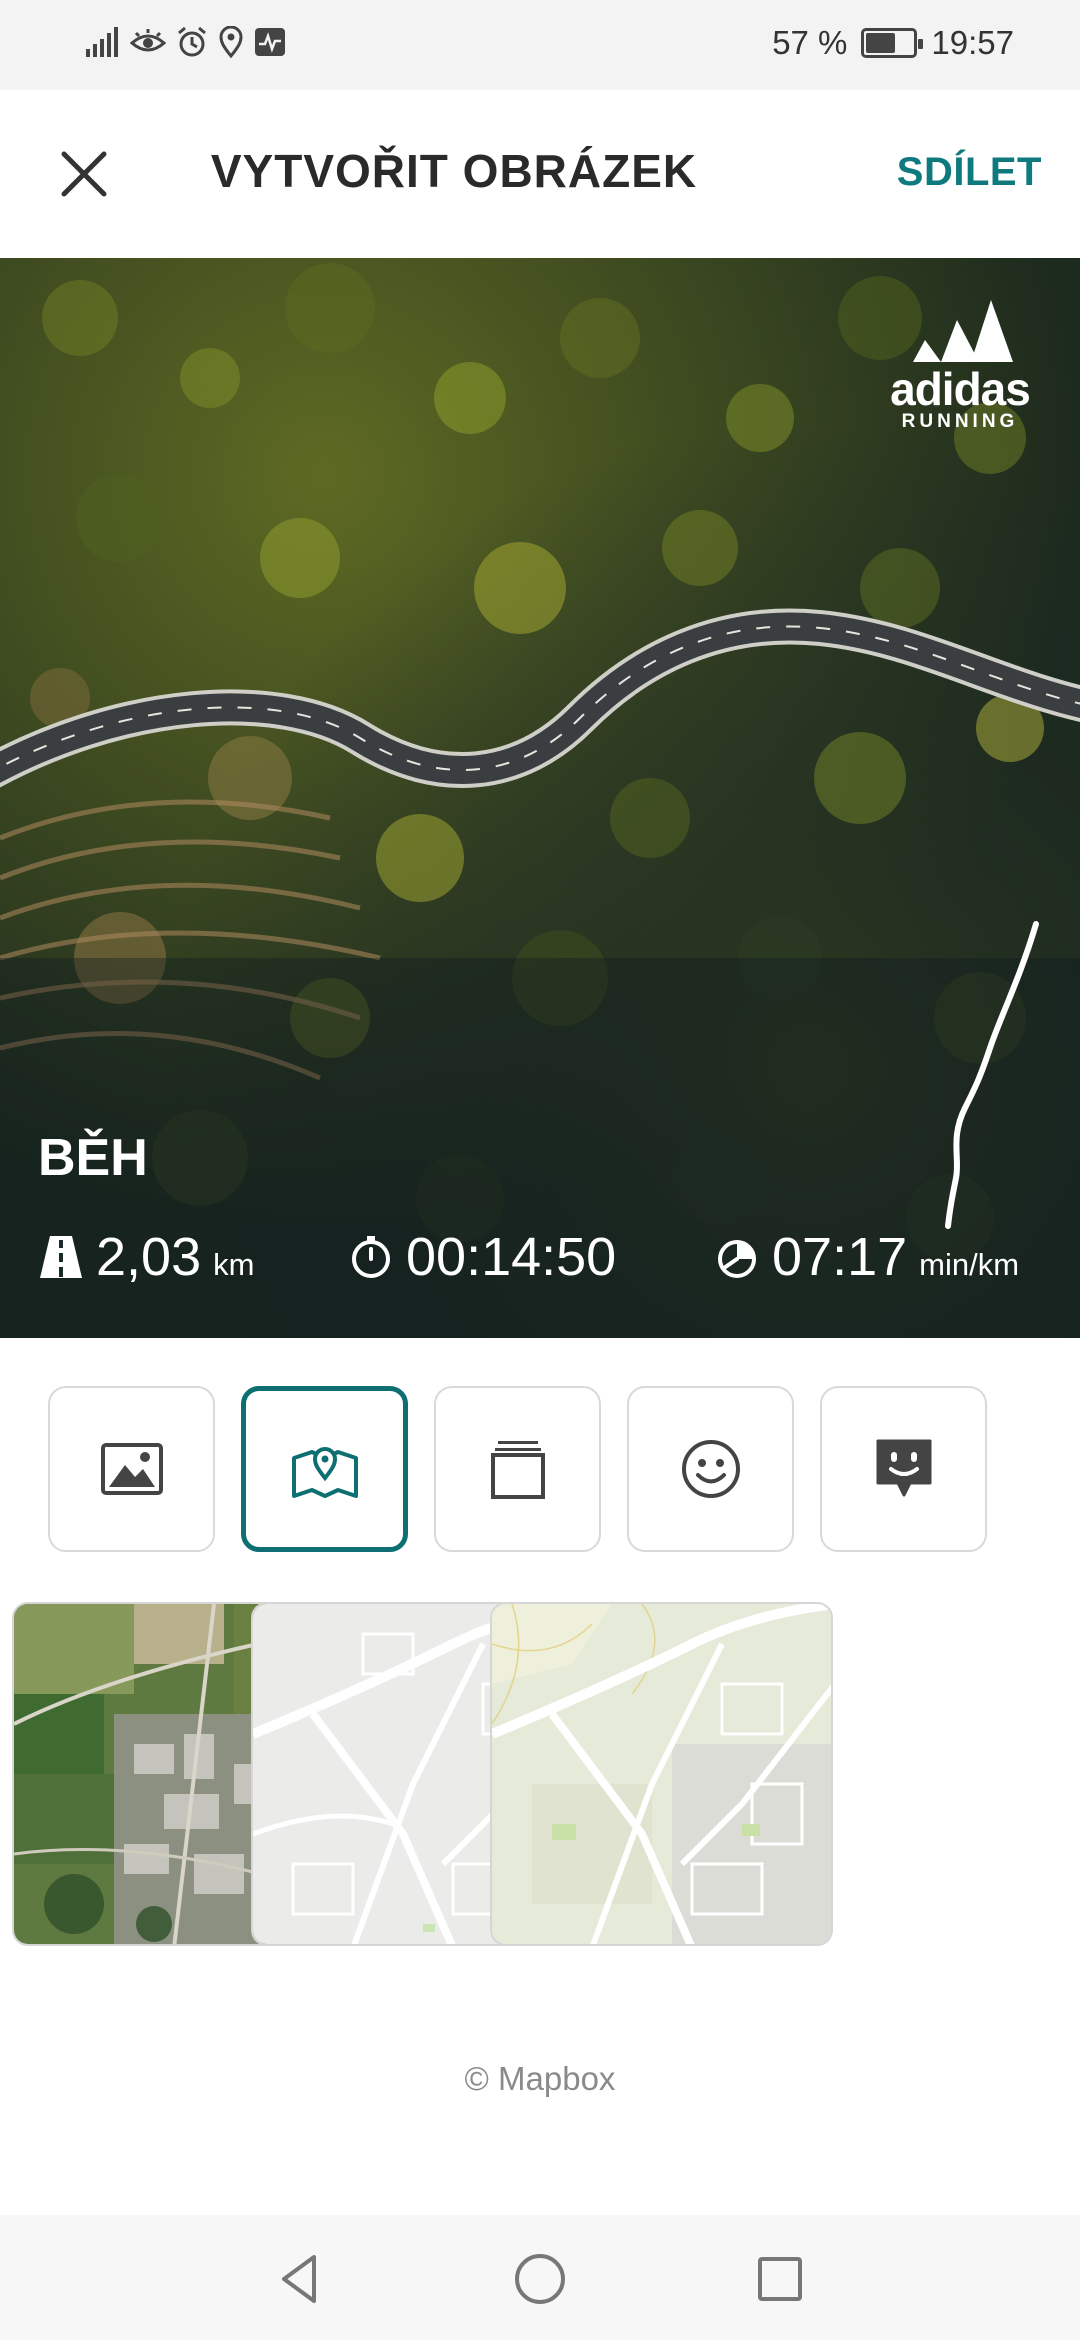 Image resolution: width=1080 pixels, height=2340 pixels. I want to click on battery-icon, so click(892, 43).